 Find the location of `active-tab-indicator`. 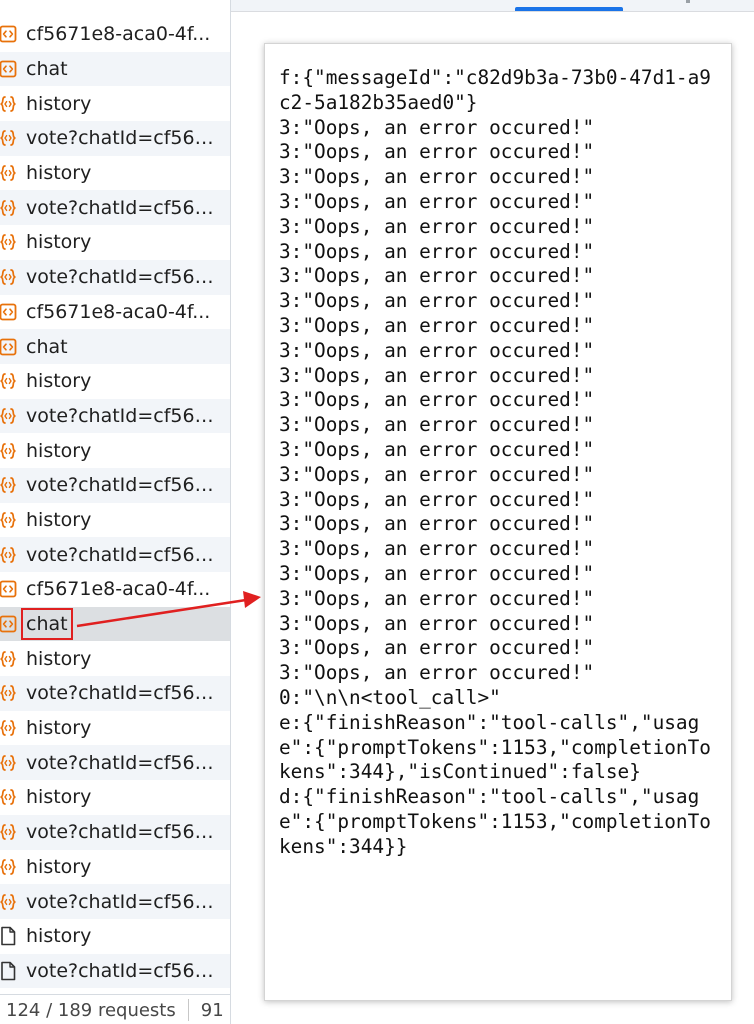

active-tab-indicator is located at coordinates (569, 9).